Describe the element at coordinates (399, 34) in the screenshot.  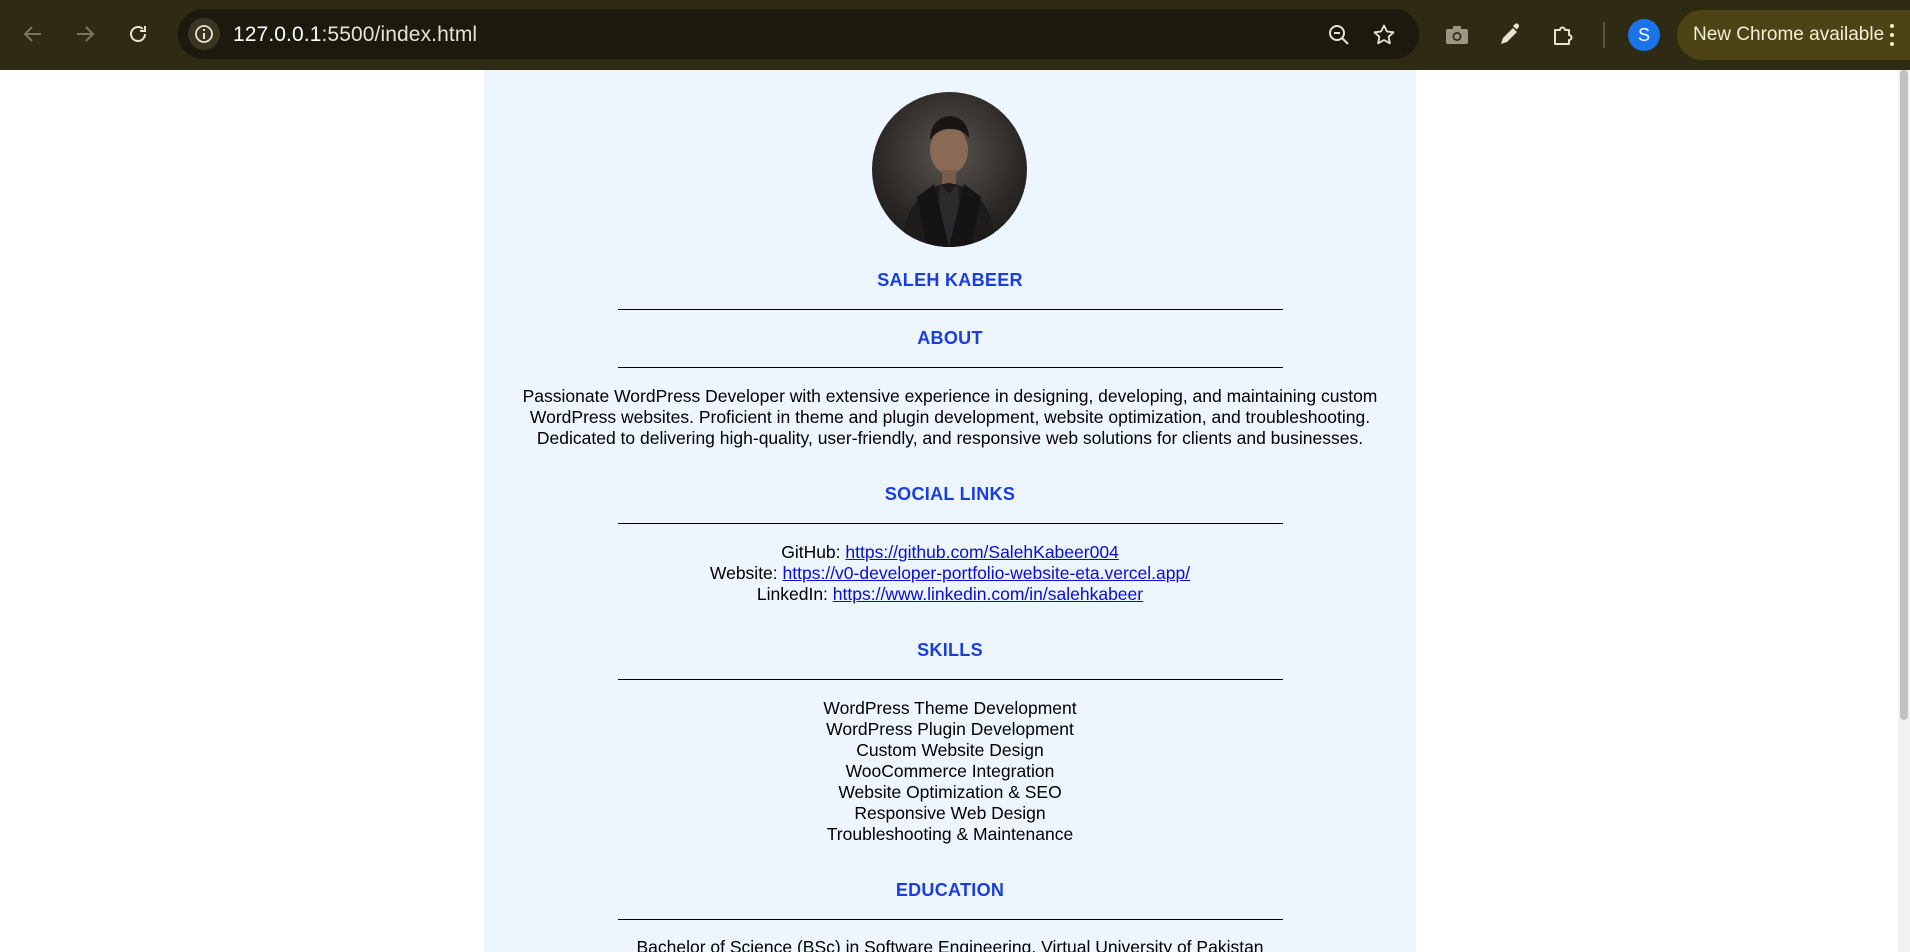
I see `url-path: :5500/index.html` at that location.